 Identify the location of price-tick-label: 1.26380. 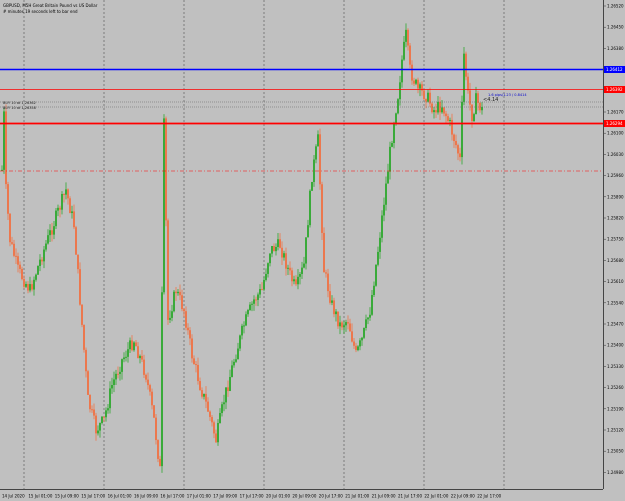
(615, 48).